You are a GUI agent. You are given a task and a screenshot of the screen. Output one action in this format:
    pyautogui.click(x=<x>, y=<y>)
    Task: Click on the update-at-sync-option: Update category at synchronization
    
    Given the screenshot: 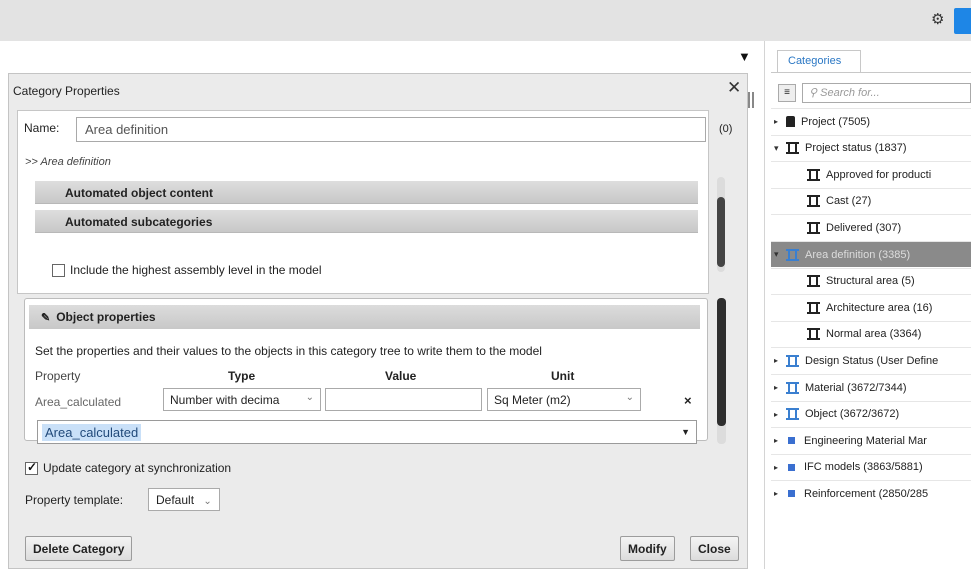 What is the action you would take?
    pyautogui.click(x=128, y=467)
    